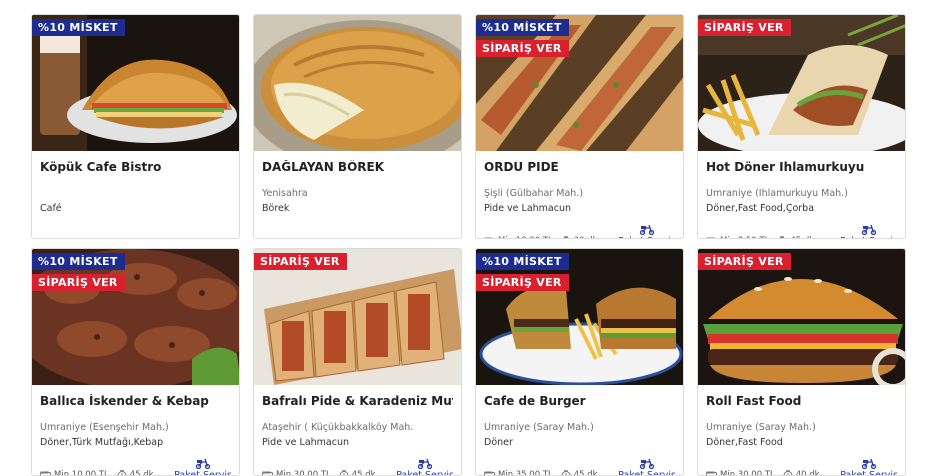 The height and width of the screenshot is (476, 950). I want to click on order-meta: Min.10,00 TL 30 dk, so click(541, 237).